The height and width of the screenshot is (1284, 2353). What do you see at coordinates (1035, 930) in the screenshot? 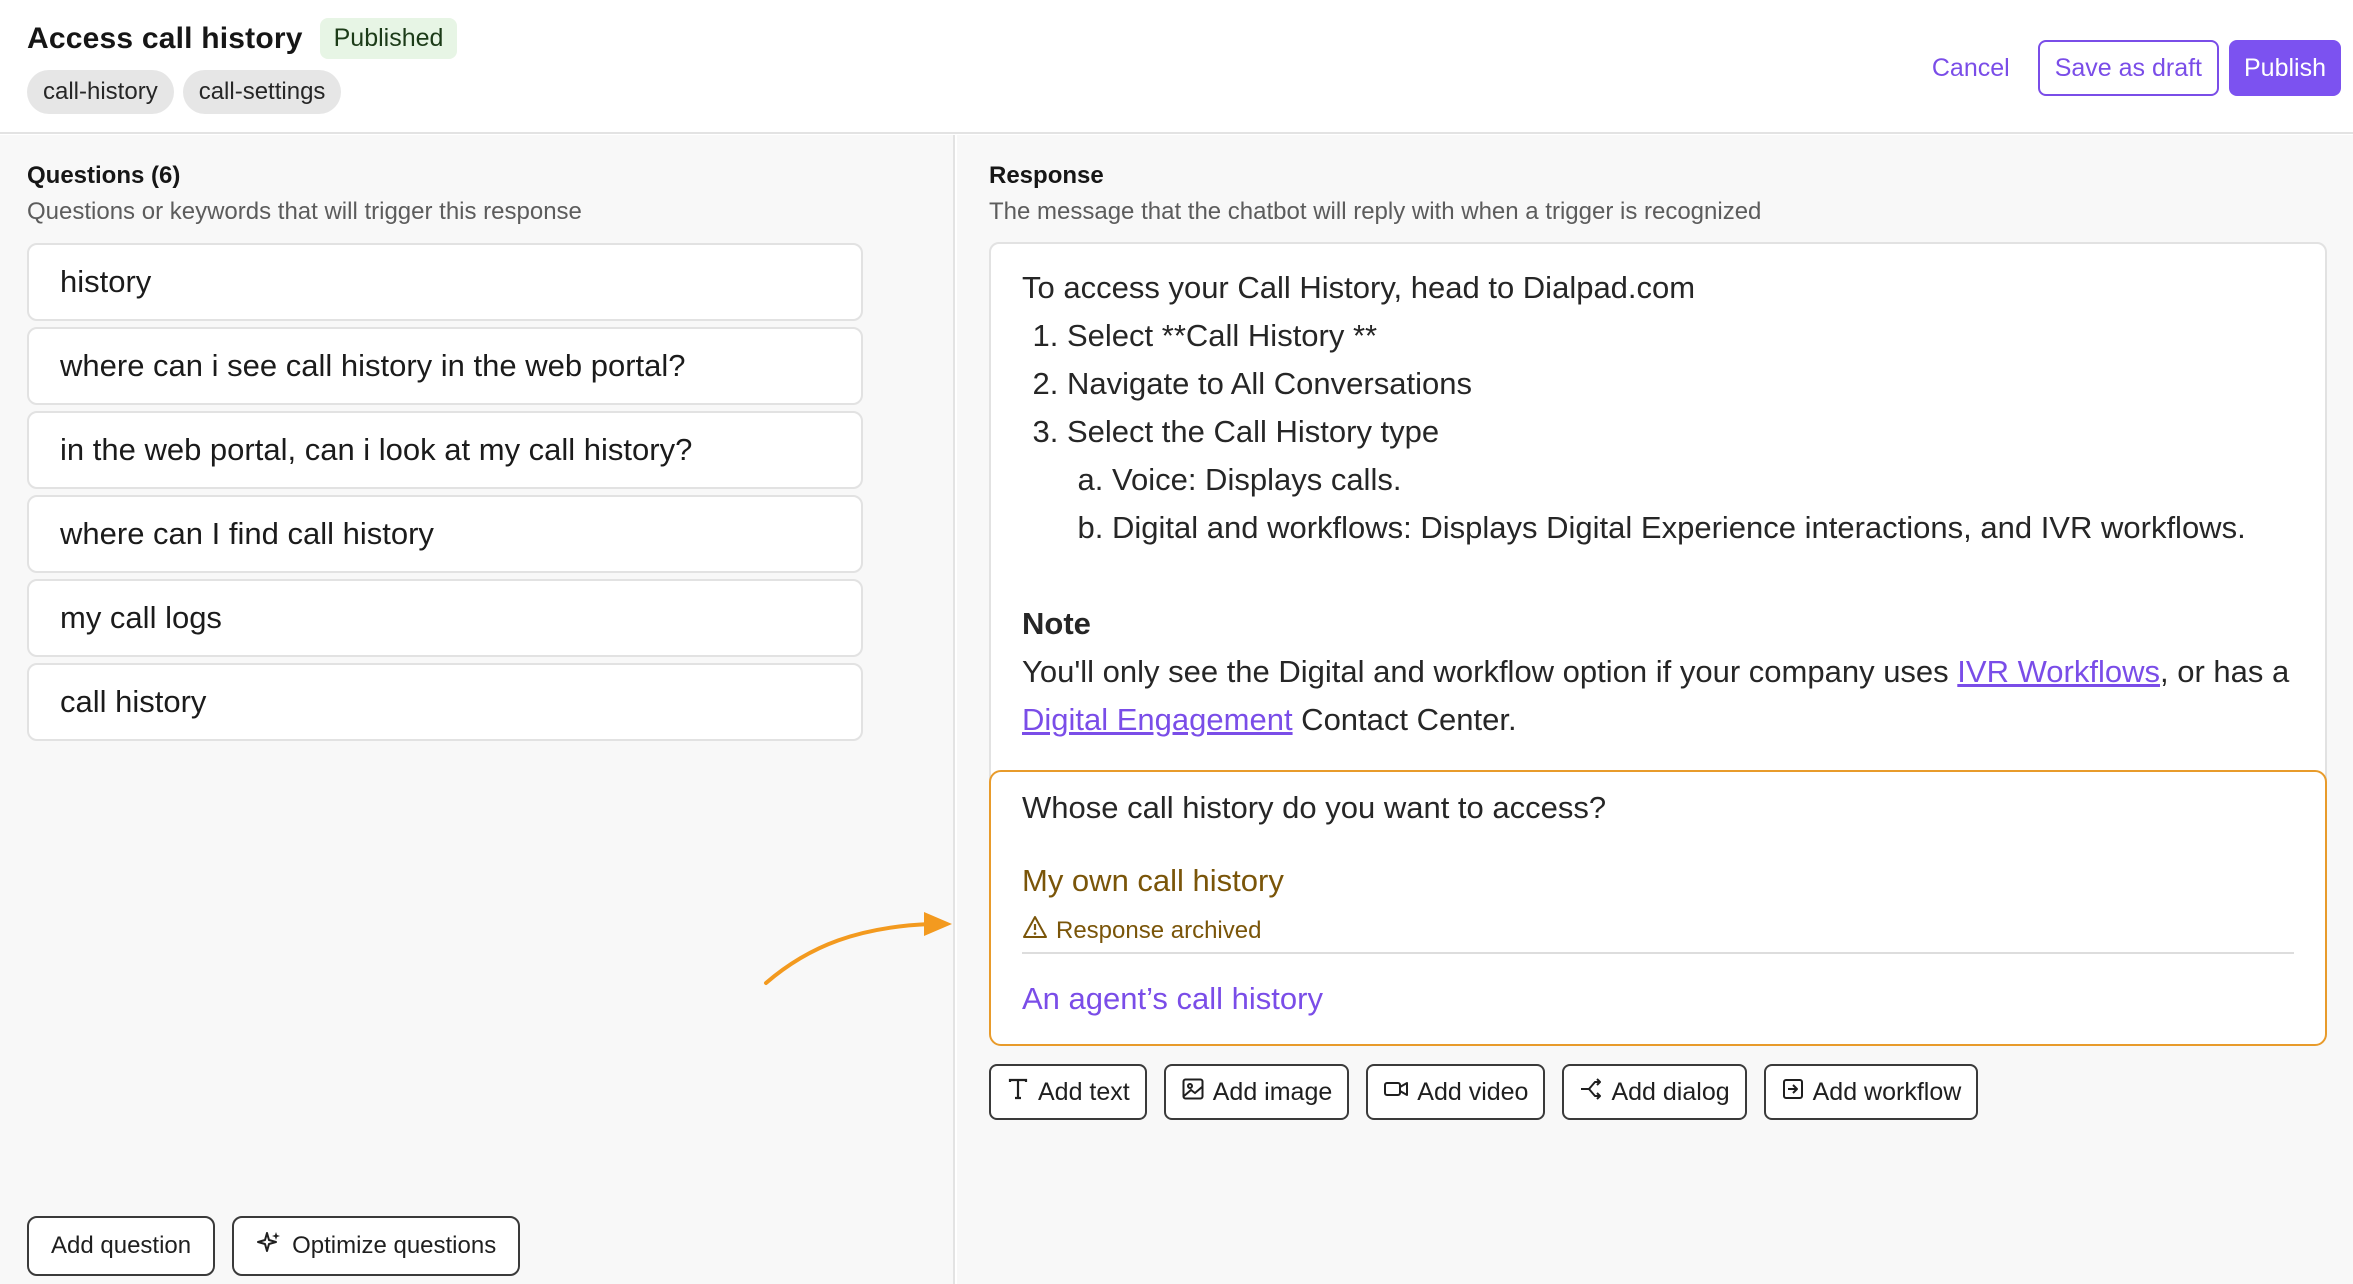
I see `warning-icon` at bounding box center [1035, 930].